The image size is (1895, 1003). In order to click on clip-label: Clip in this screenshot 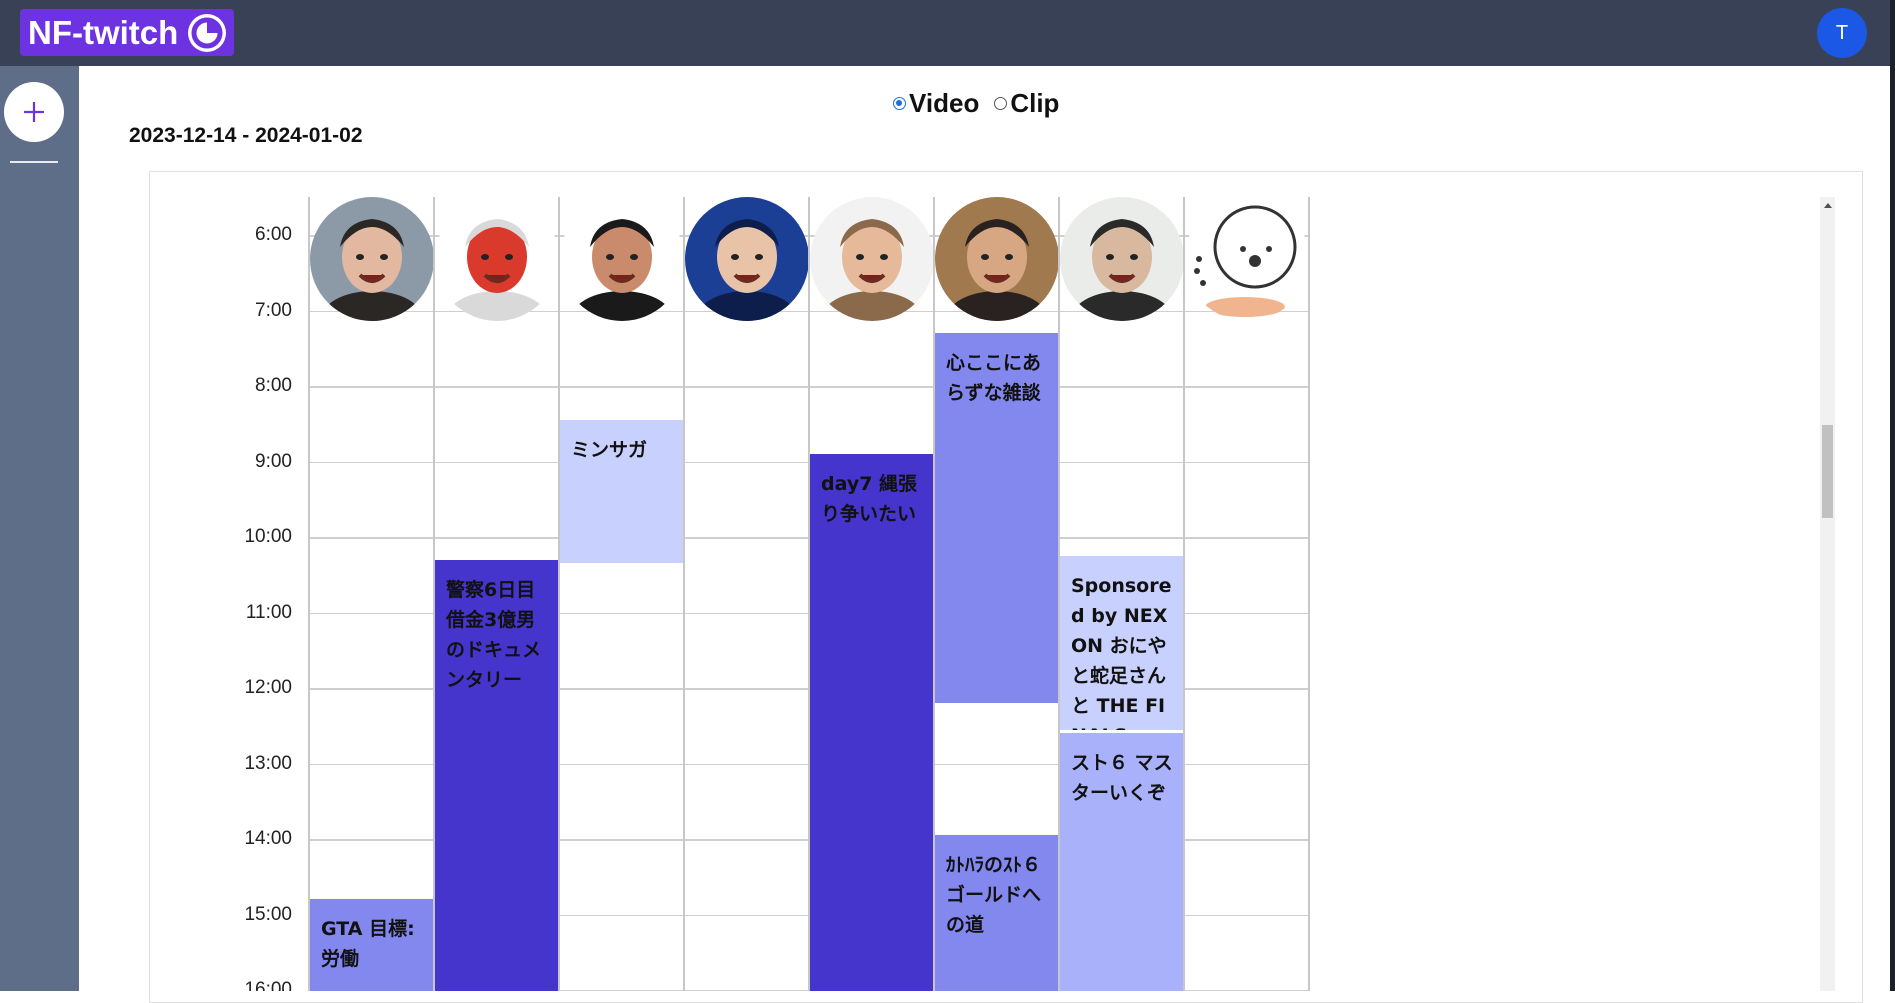, I will do `click(1035, 103)`.